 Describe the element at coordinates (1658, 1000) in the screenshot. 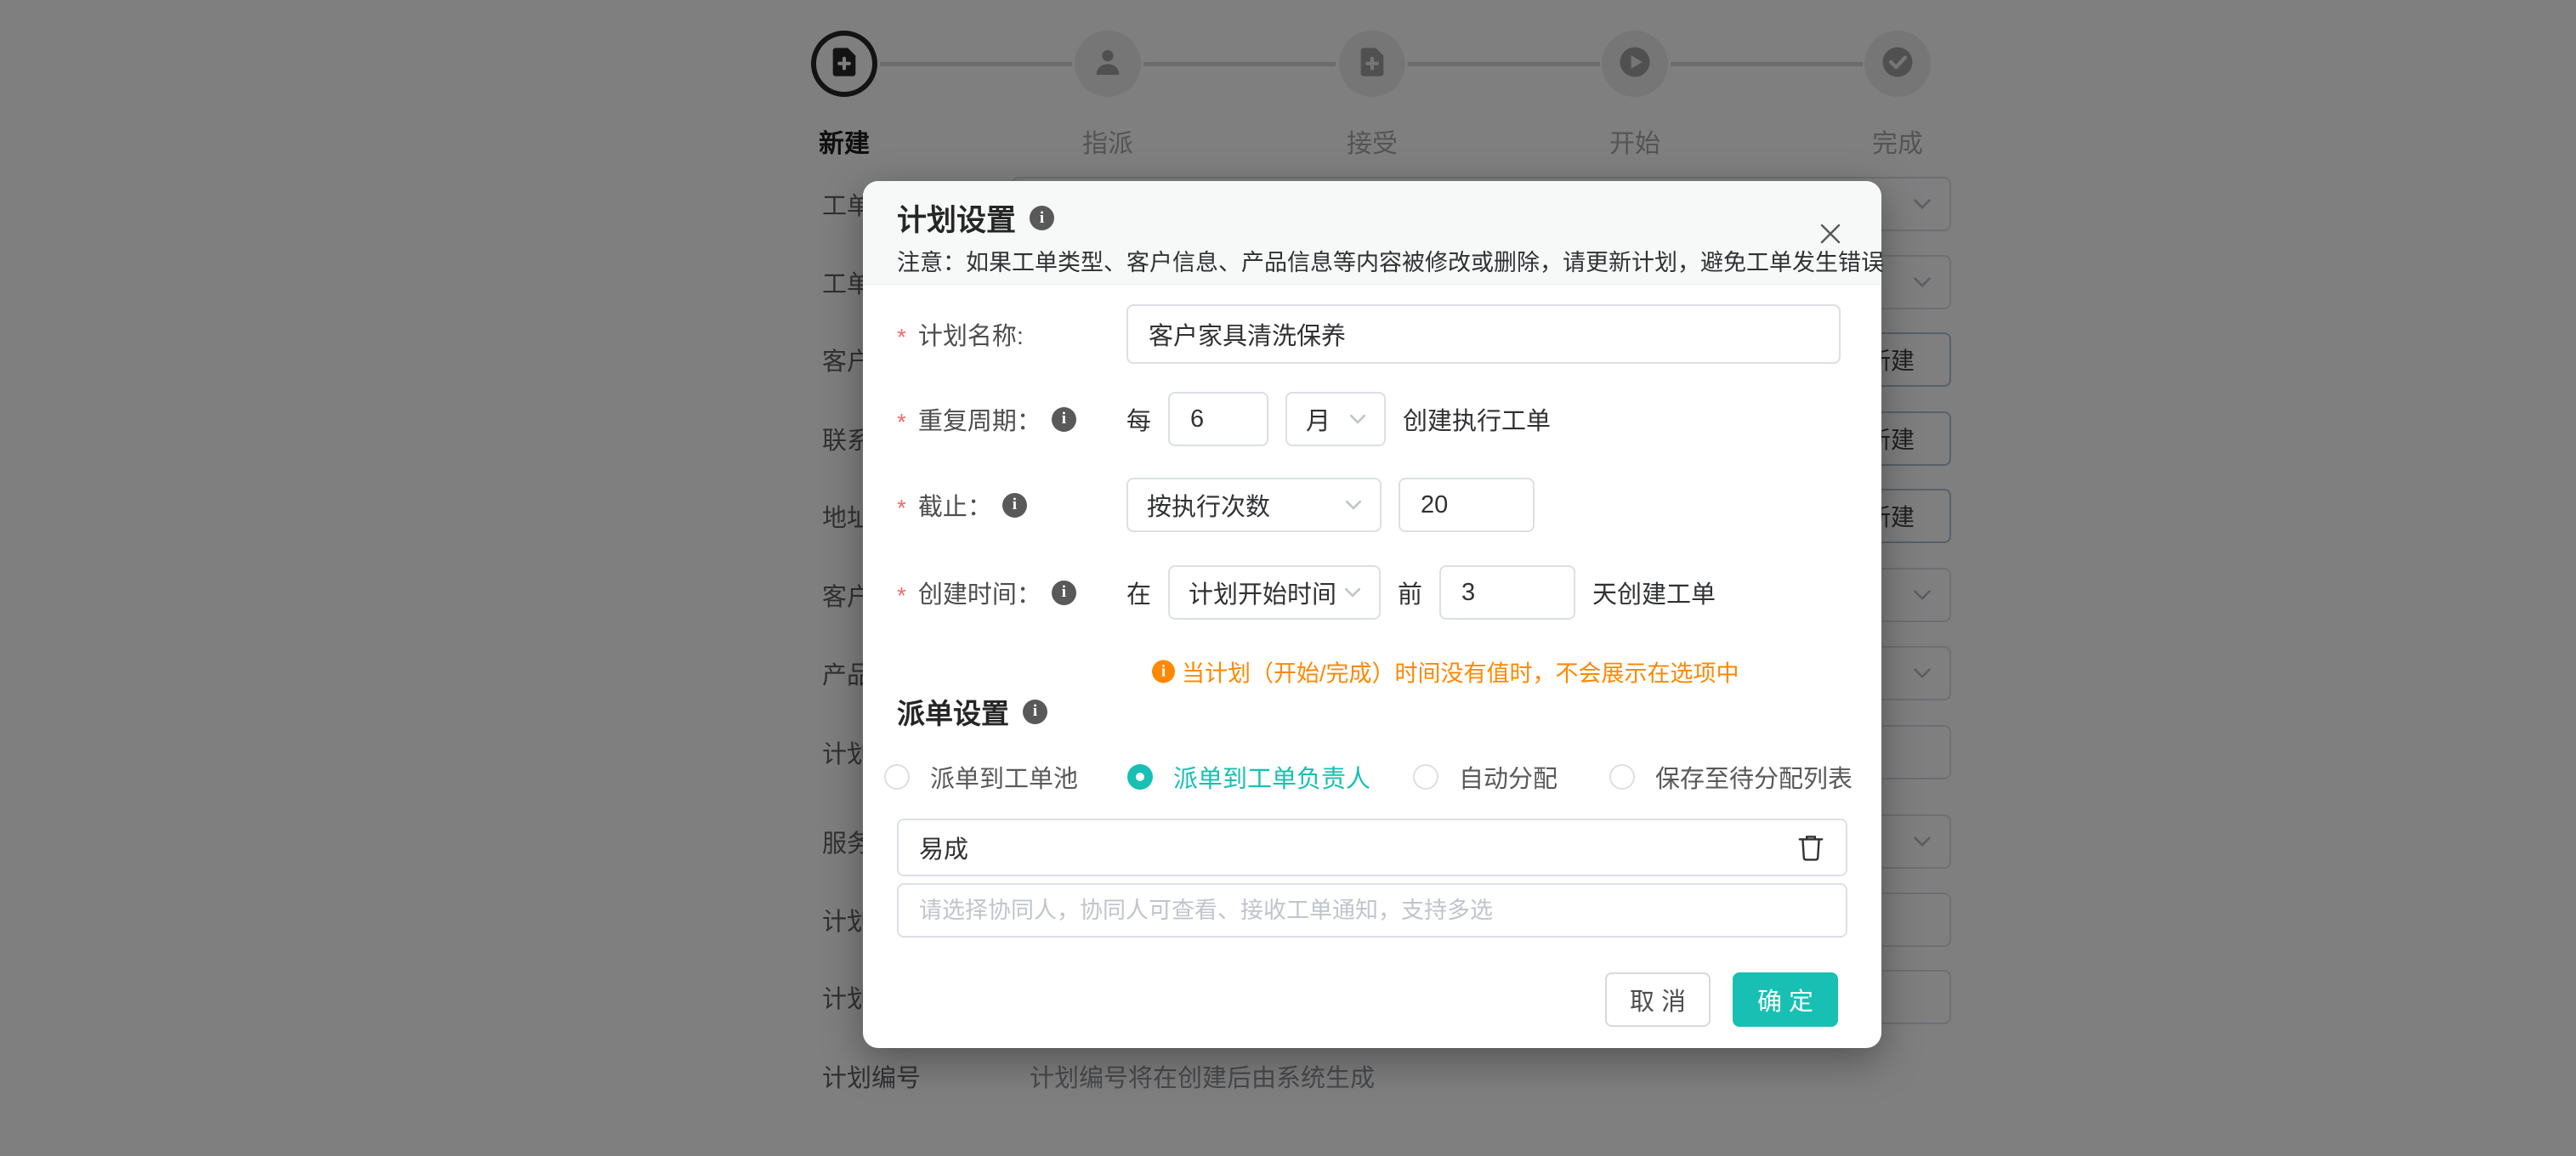

I see `cancel-button: 取 消` at that location.